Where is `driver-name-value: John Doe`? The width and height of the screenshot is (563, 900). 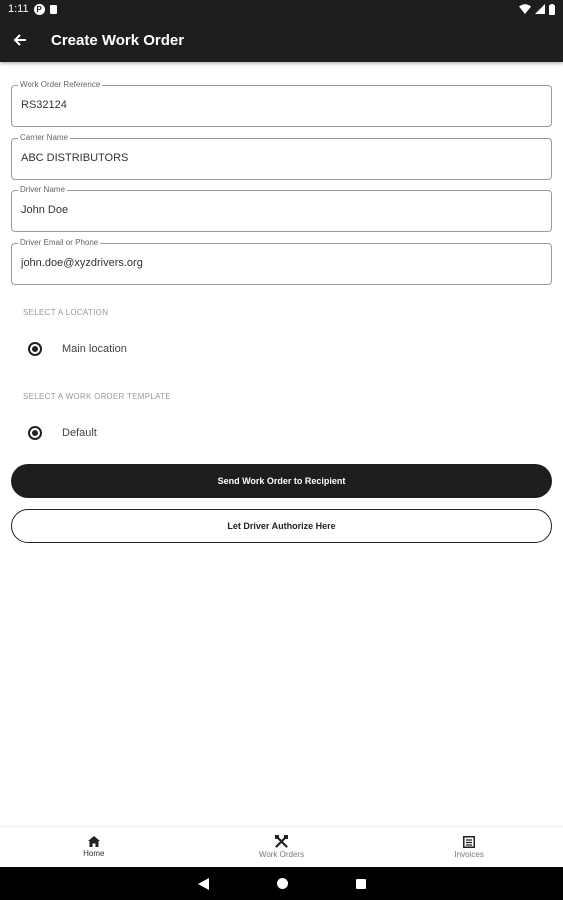
driver-name-value: John Doe is located at coordinates (281, 210).